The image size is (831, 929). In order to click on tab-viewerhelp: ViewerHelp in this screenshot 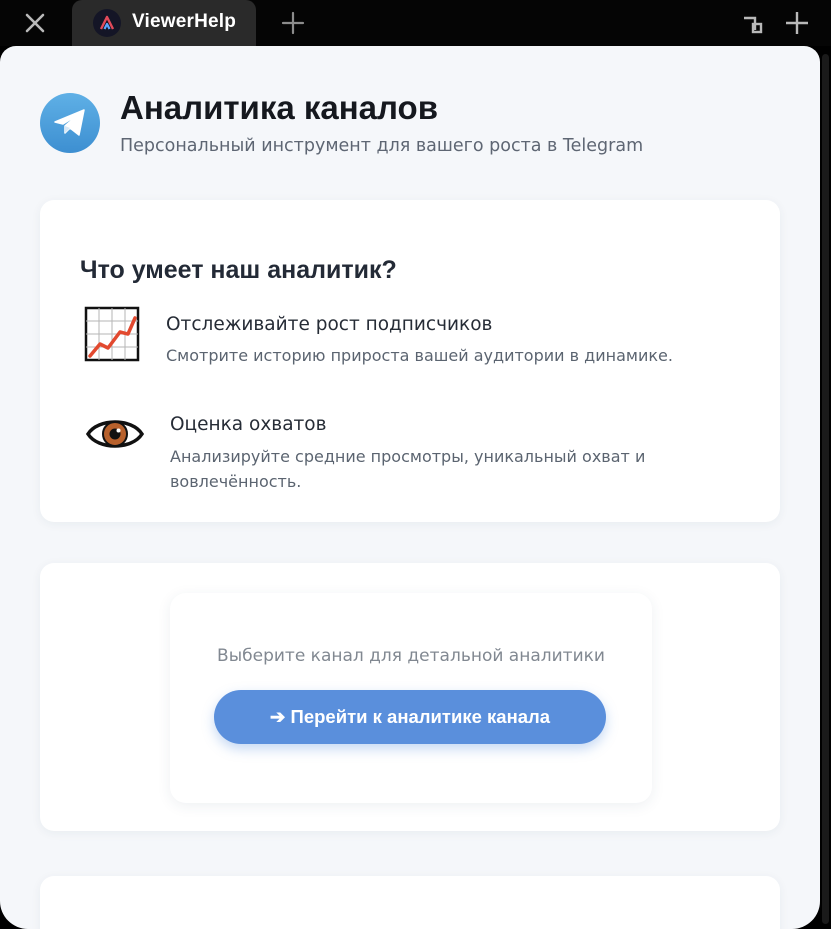, I will do `click(164, 23)`.